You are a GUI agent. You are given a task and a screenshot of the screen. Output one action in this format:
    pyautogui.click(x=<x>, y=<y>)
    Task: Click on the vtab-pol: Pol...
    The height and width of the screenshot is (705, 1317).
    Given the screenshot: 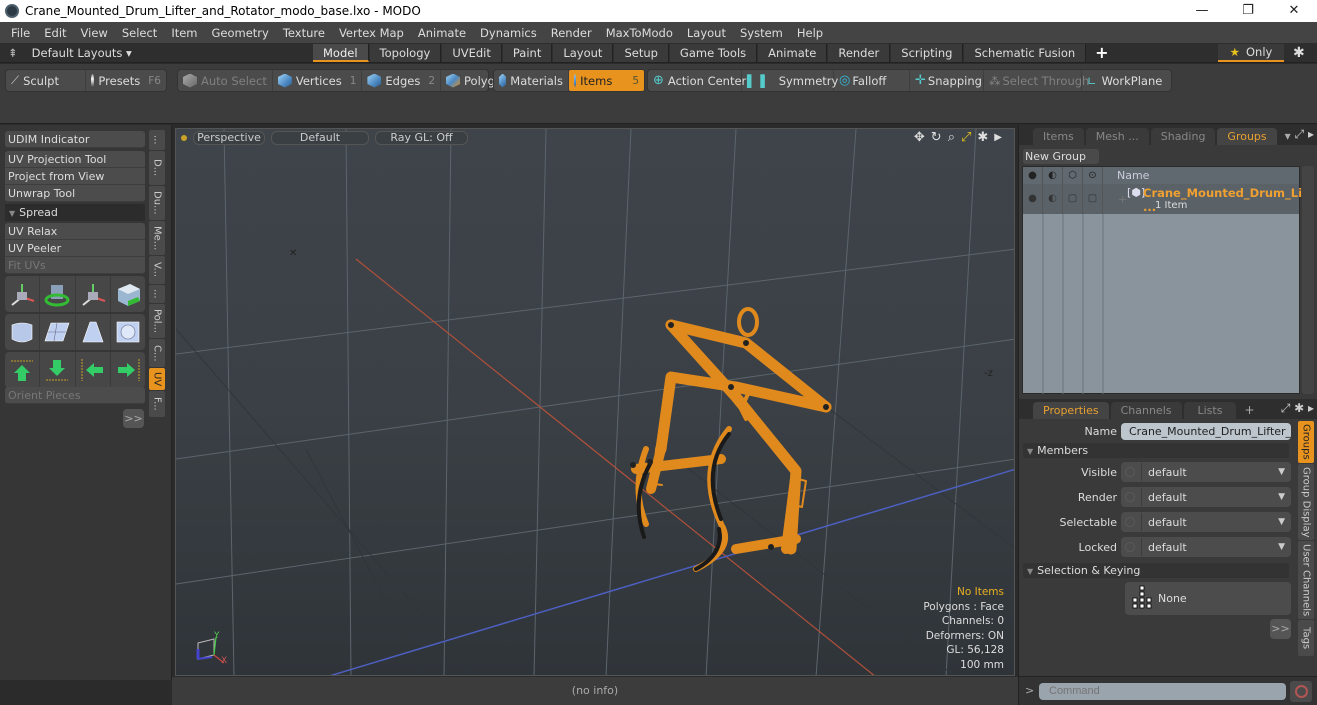 What is the action you would take?
    pyautogui.click(x=157, y=321)
    